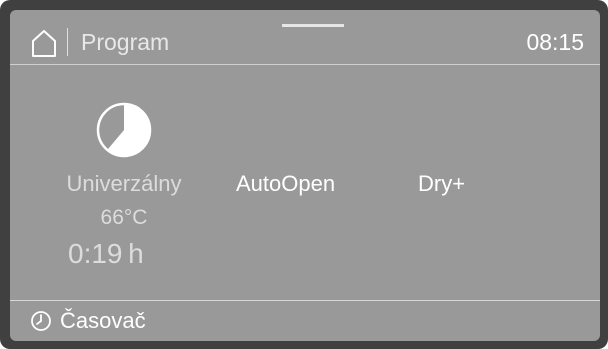 The height and width of the screenshot is (349, 608). I want to click on program-button, so click(124, 130).